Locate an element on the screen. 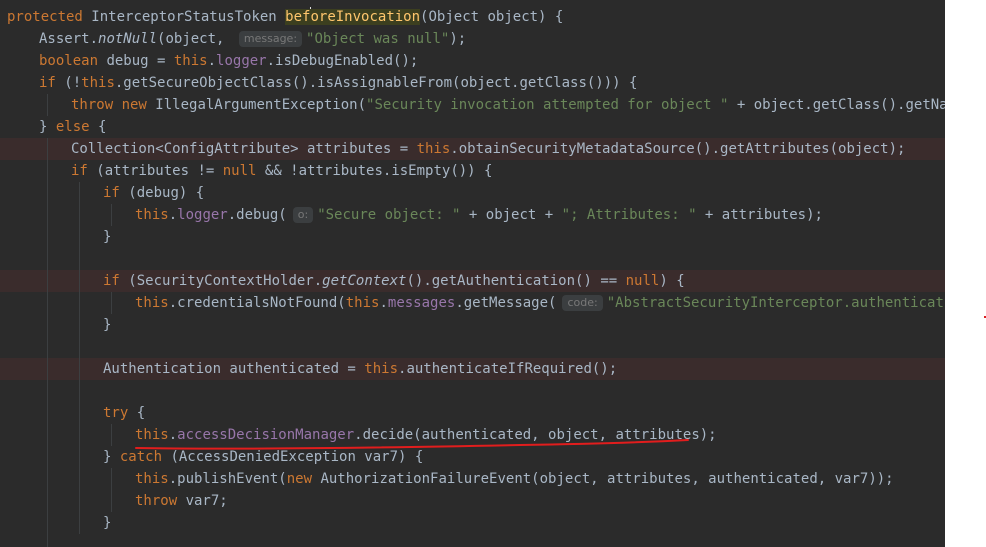  code-token: Authentication authenticated = is located at coordinates (234, 369).